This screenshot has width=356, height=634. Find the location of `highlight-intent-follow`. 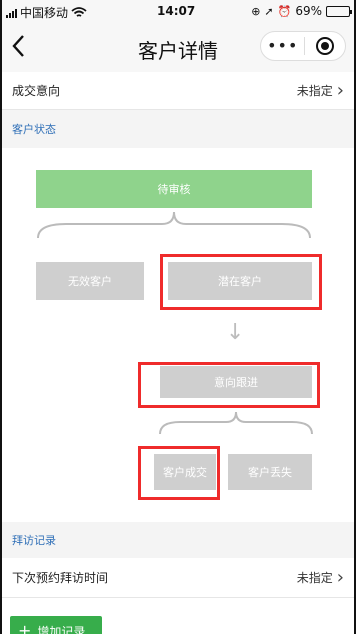

highlight-intent-follow is located at coordinates (229, 385).